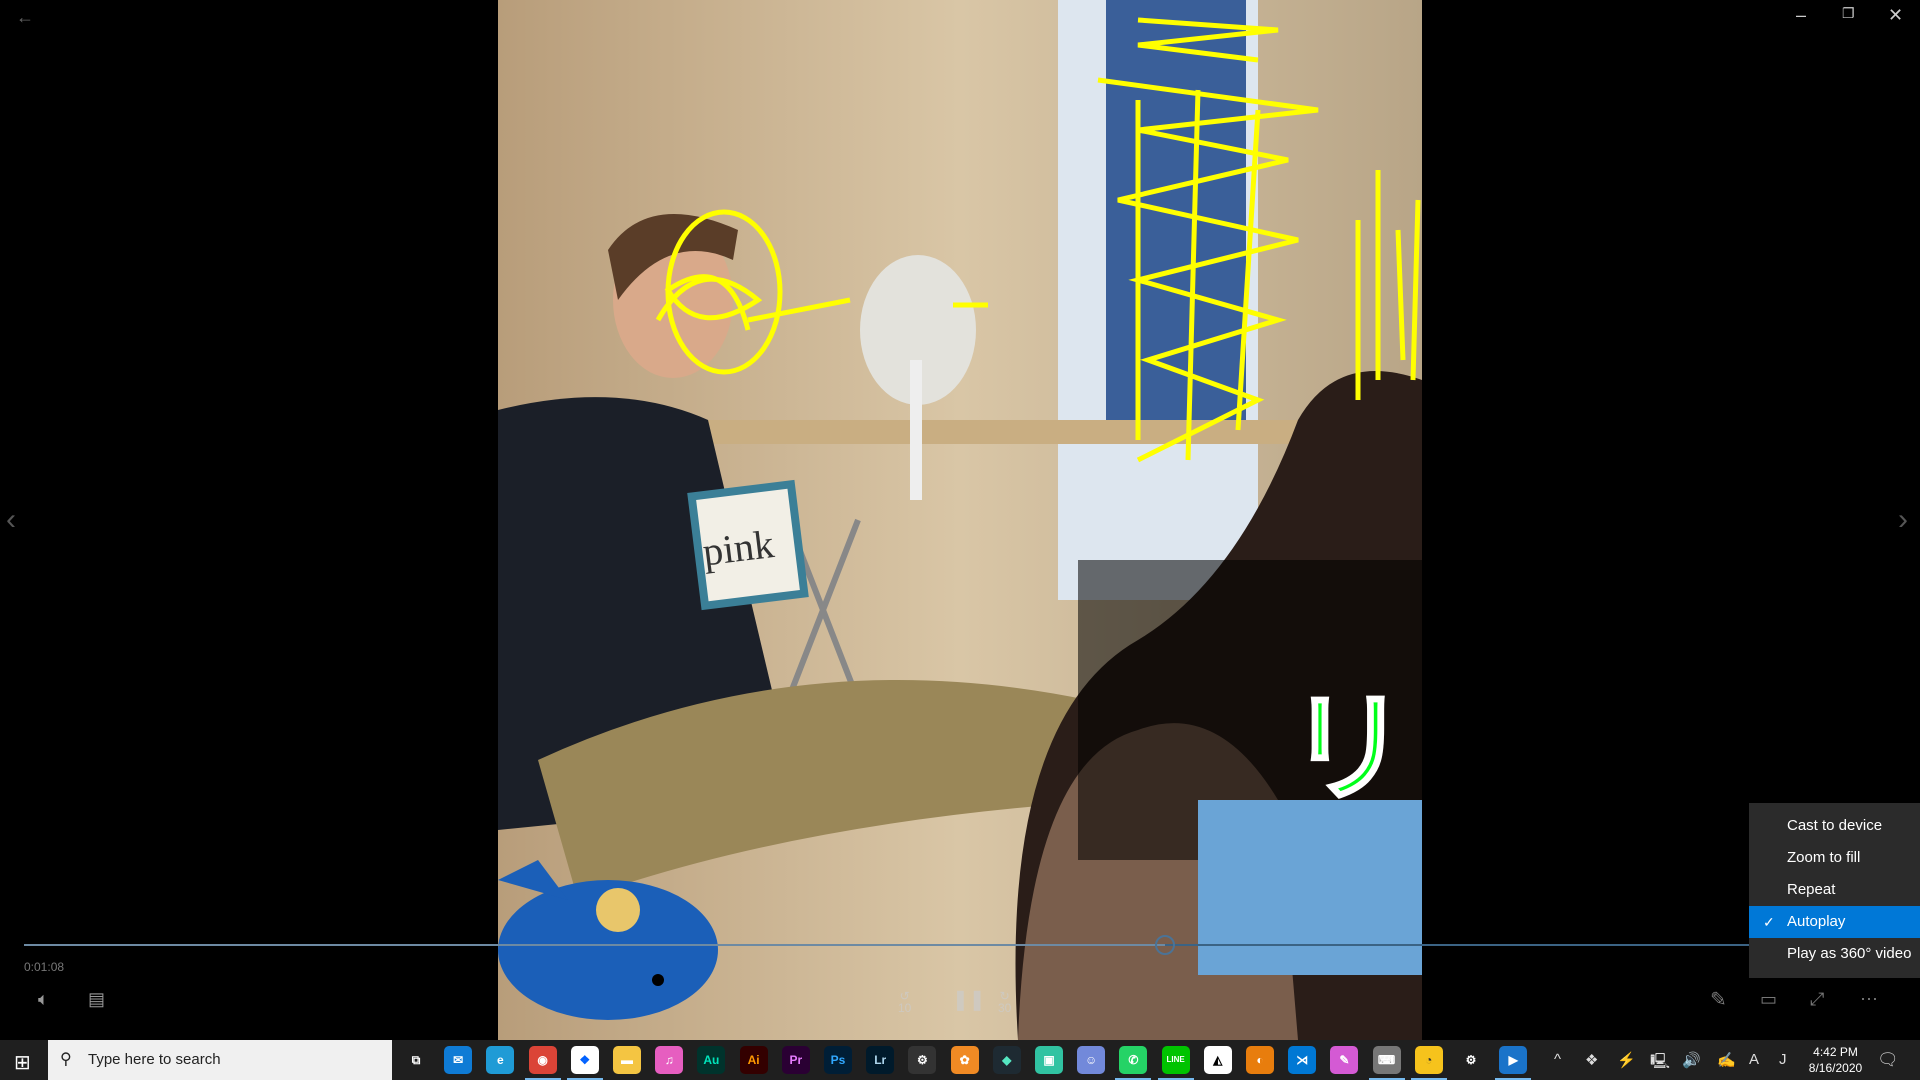 The width and height of the screenshot is (1920, 1080). Describe the element at coordinates (964, 1060) in the screenshot. I see `taskbar-fl-studio-icon: ✿` at that location.